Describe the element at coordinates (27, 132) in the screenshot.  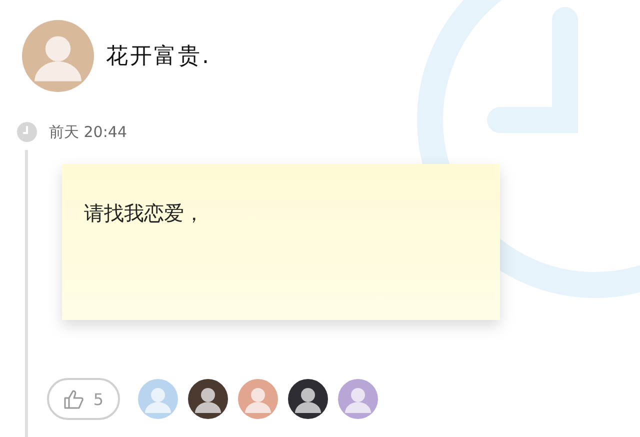
I see `clock-icon` at that location.